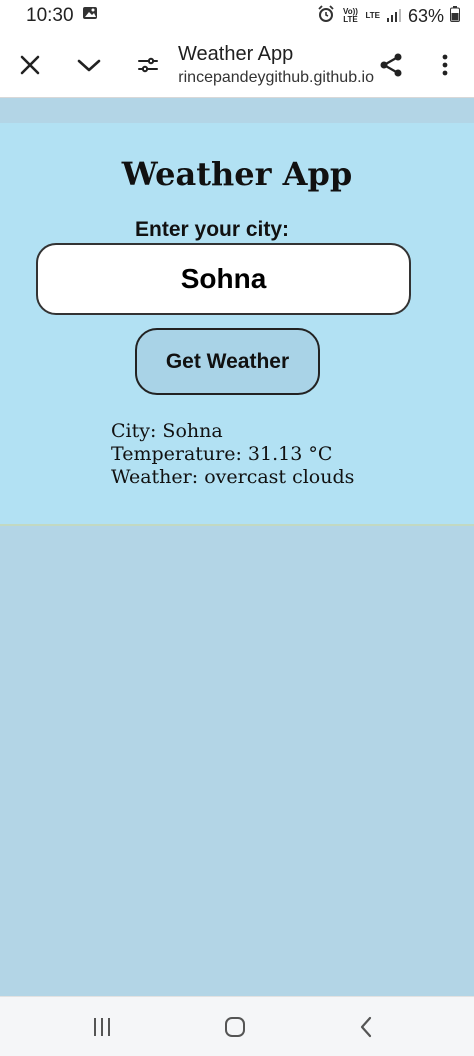 The width and height of the screenshot is (474, 1056). What do you see at coordinates (227, 361) in the screenshot?
I see `get-weather-button: Get Weather` at bounding box center [227, 361].